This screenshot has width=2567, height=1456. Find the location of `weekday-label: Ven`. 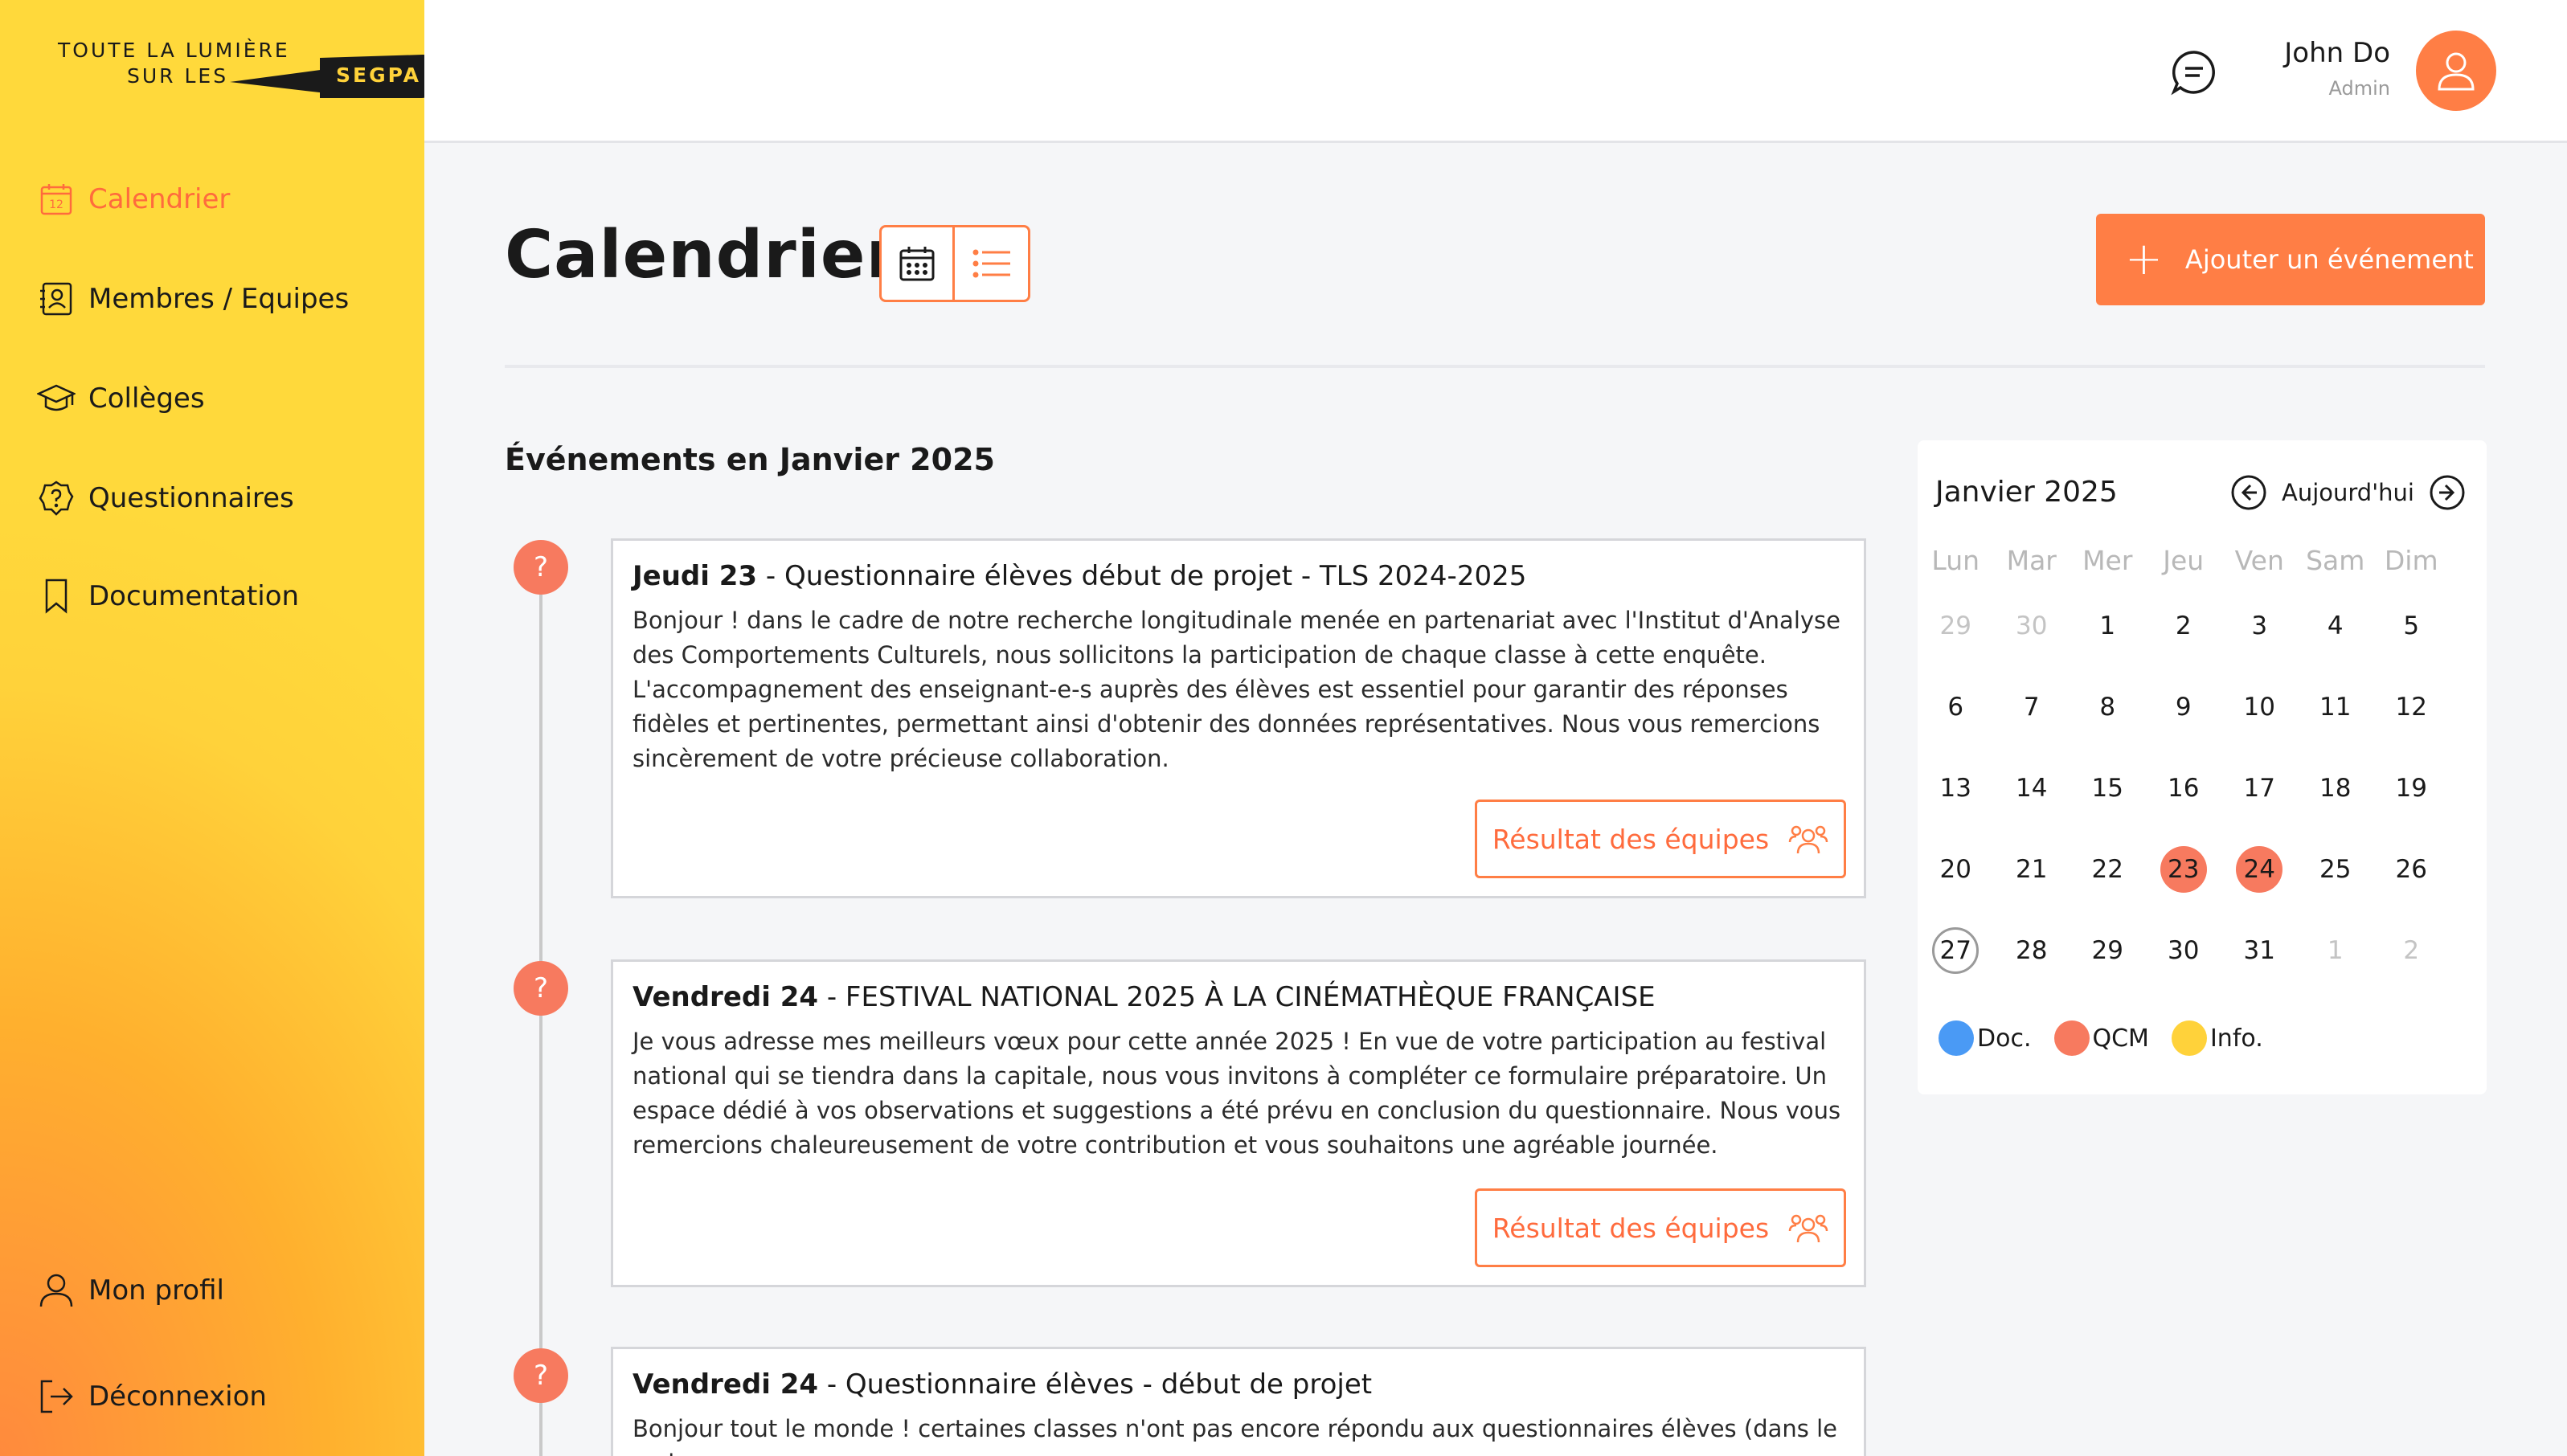

weekday-label: Ven is located at coordinates (2259, 560).